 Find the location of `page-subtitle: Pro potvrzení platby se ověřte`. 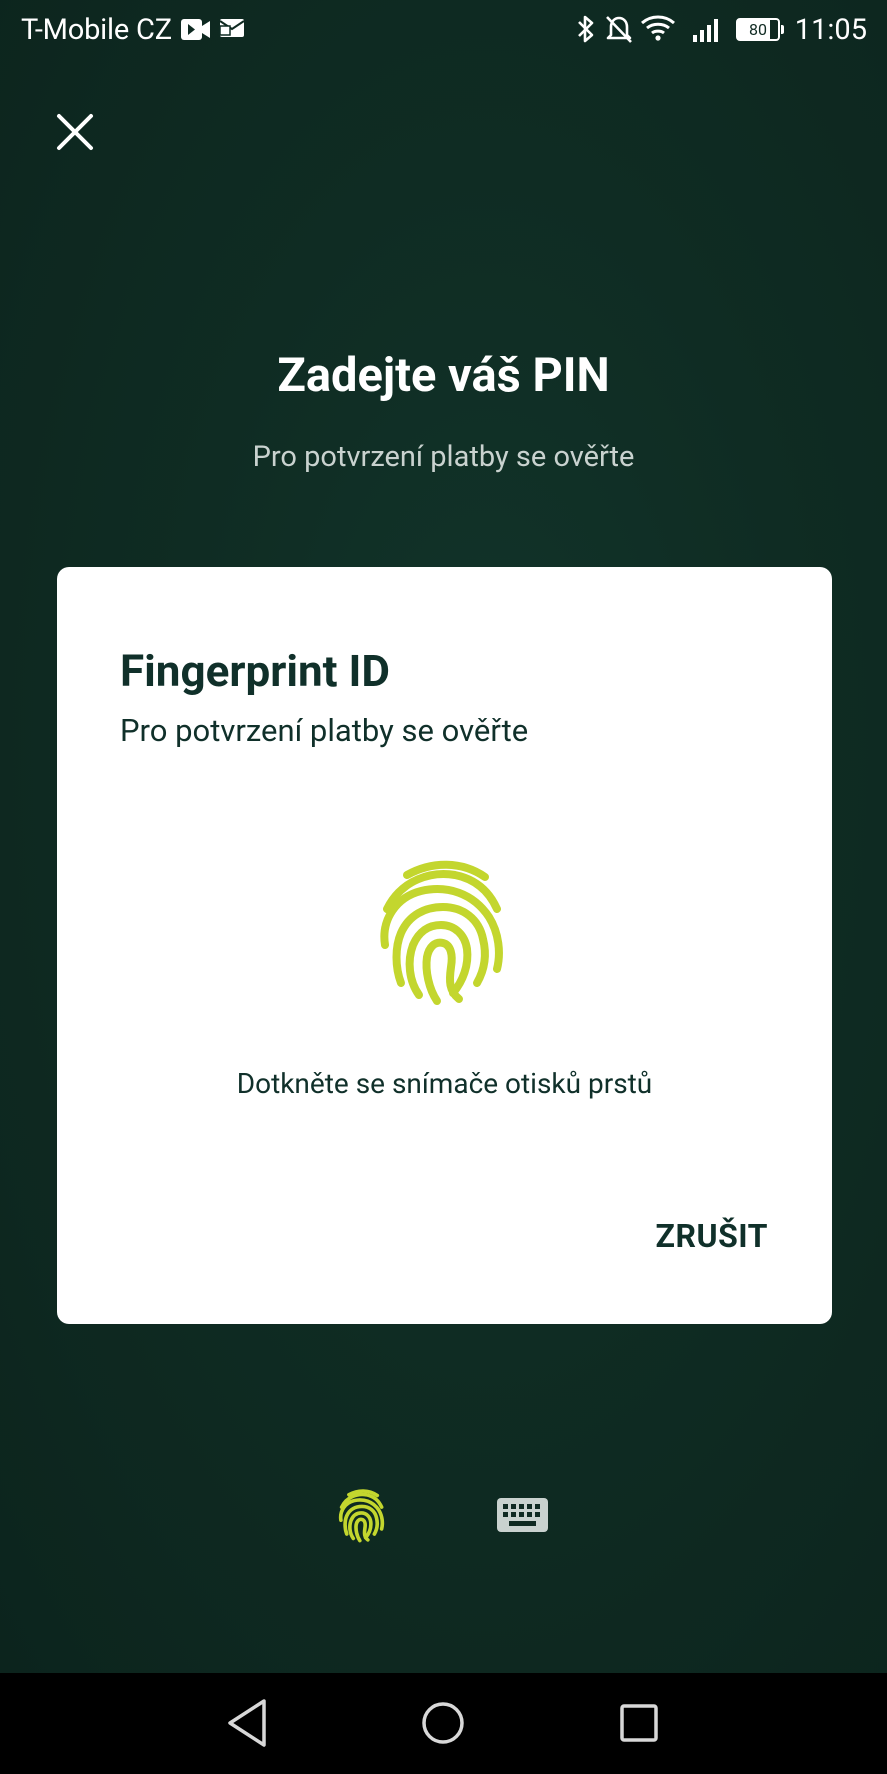

page-subtitle: Pro potvrzení platby se ověřte is located at coordinates (443, 457).